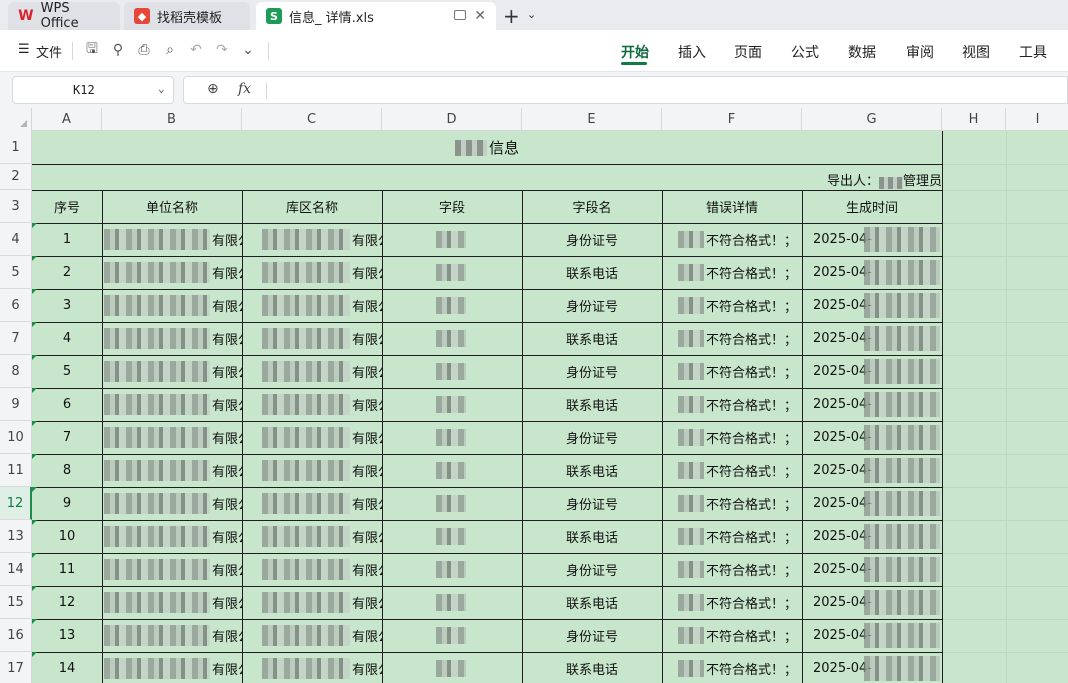 The image size is (1068, 683). I want to click on row-header-2: 2, so click(16, 177).